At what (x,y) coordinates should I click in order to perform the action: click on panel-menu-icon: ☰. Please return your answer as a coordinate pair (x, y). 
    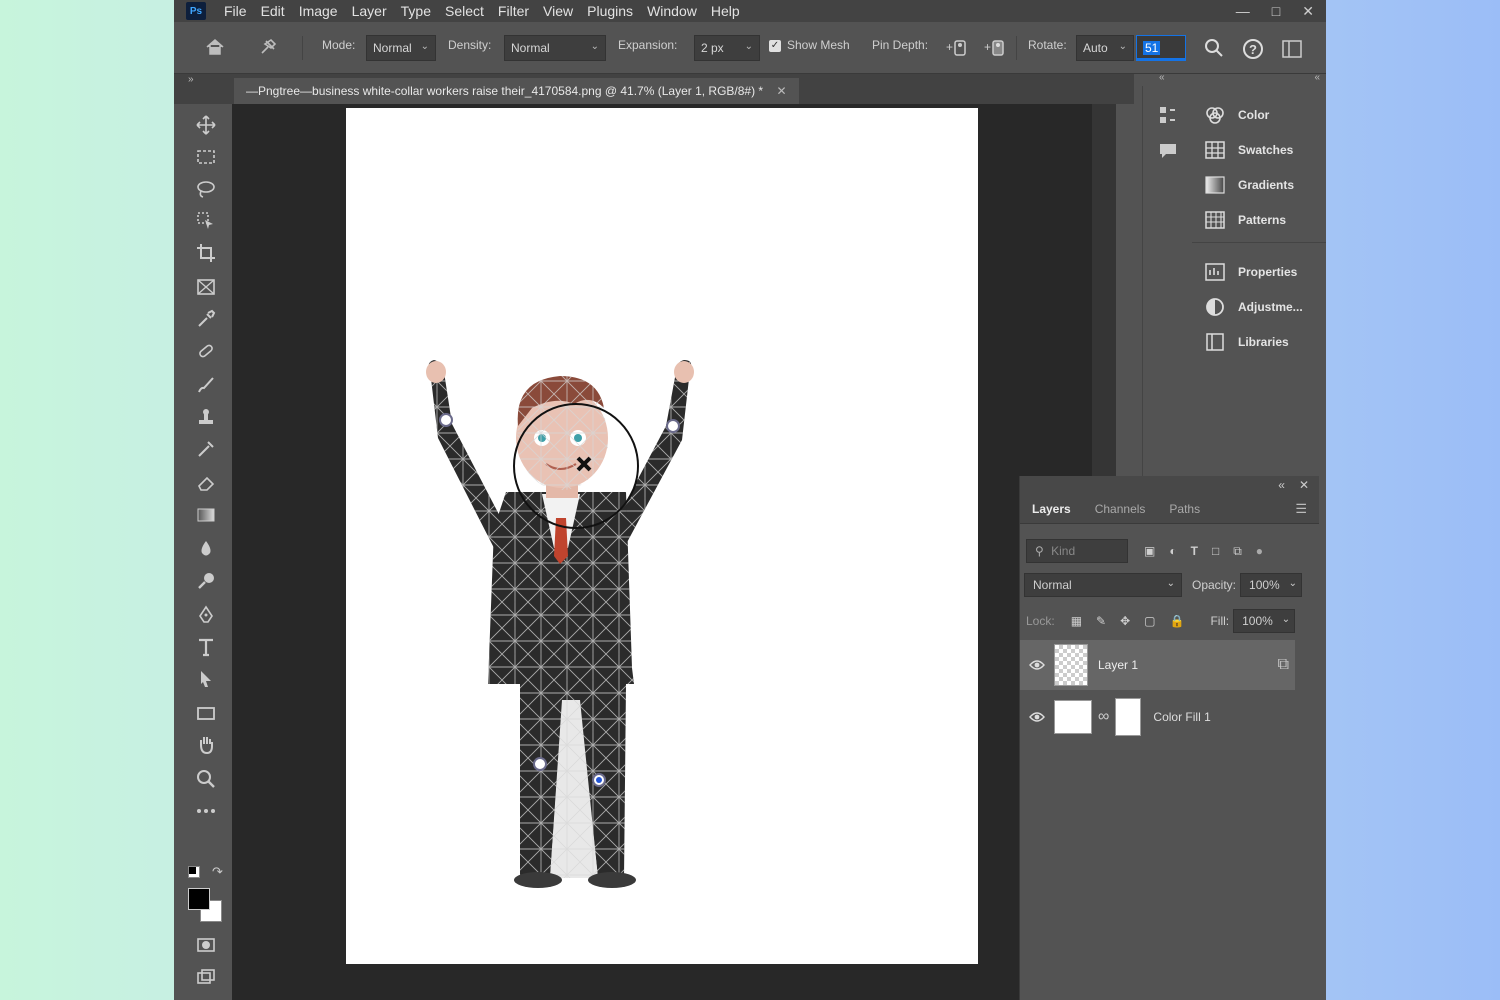
    Looking at the image, I should click on (1301, 509).